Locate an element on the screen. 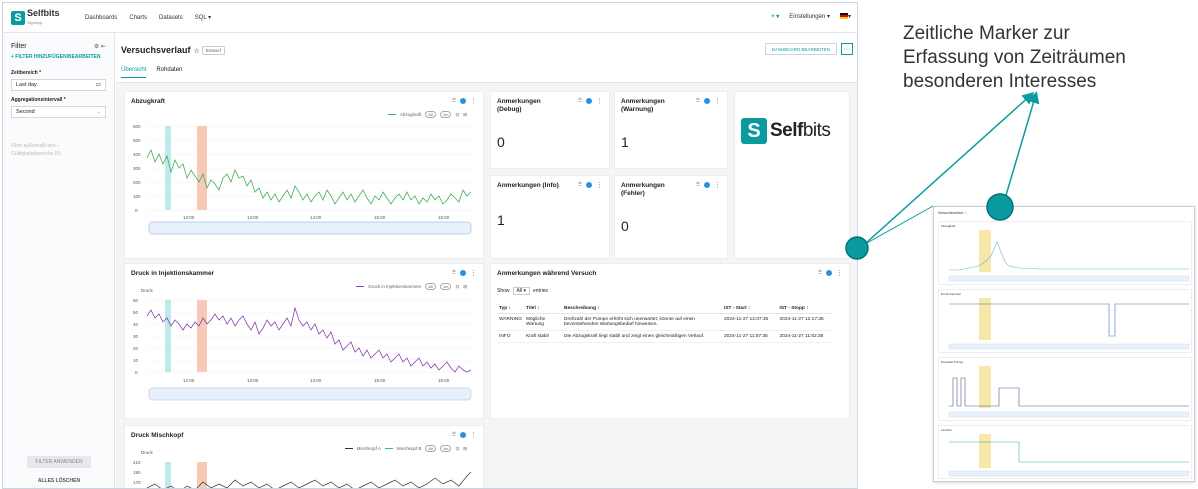 The width and height of the screenshot is (1198, 489). tab-rohdaten: Rohdaten is located at coordinates (169, 72).